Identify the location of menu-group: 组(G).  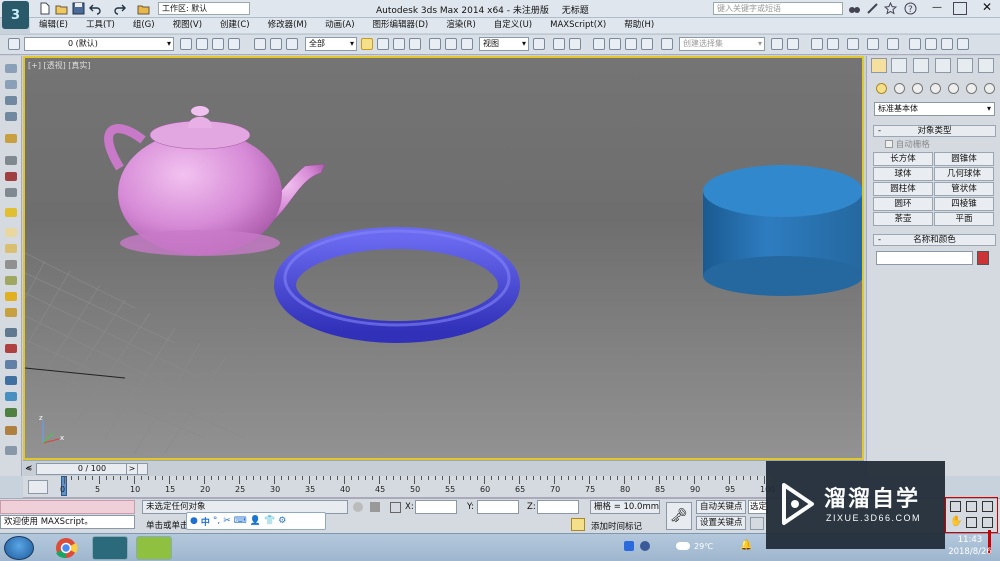
(144, 25).